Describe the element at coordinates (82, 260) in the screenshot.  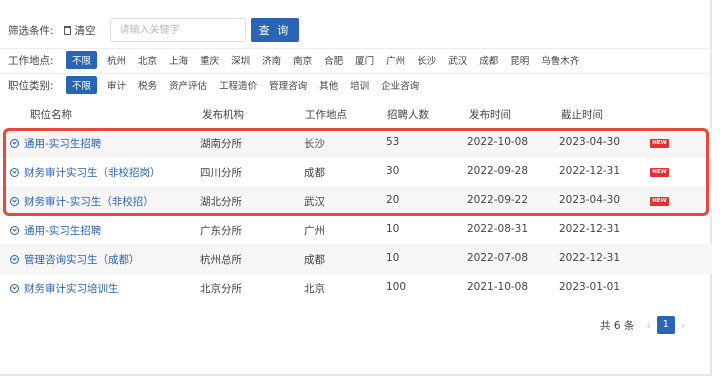
I see `job-title: 管理咨询实习生（成都）` at that location.